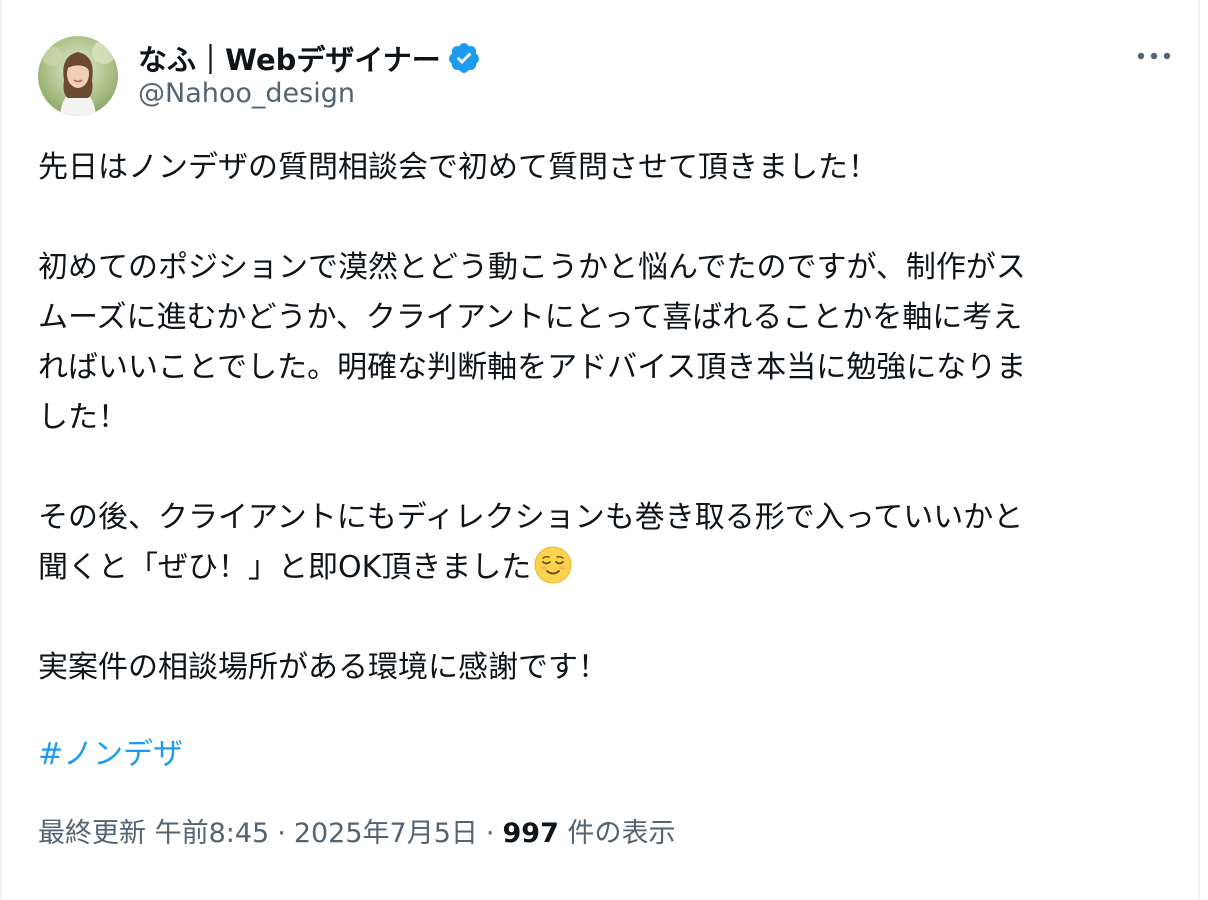 The image size is (1208, 900). What do you see at coordinates (246, 93) in the screenshot?
I see `author-handle: @Nahoo_design` at bounding box center [246, 93].